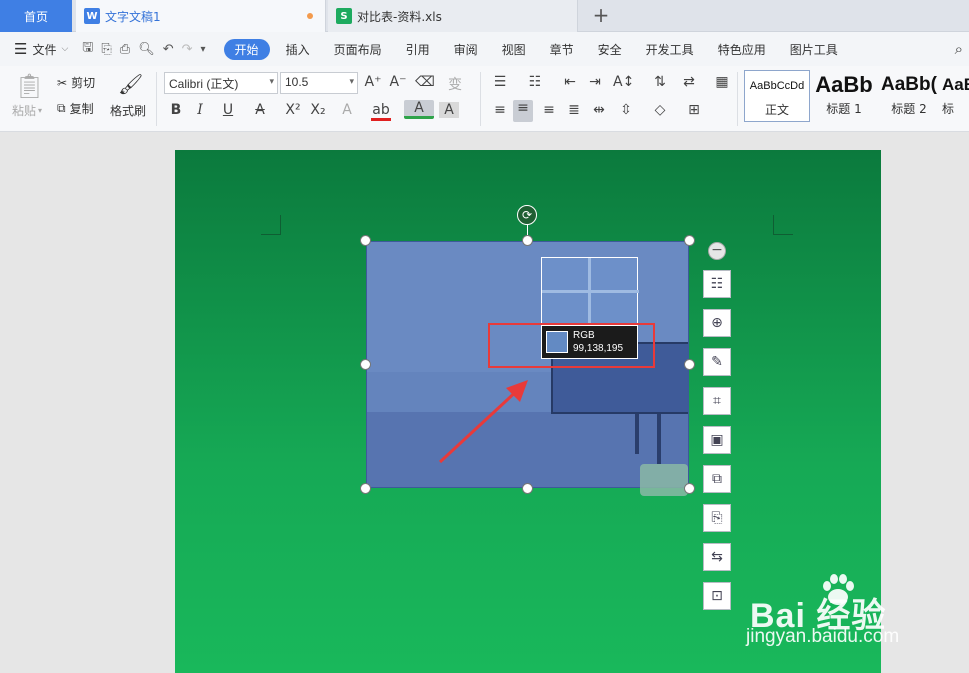  What do you see at coordinates (449, 110) in the screenshot?
I see `character-shading-icon: A` at bounding box center [449, 110].